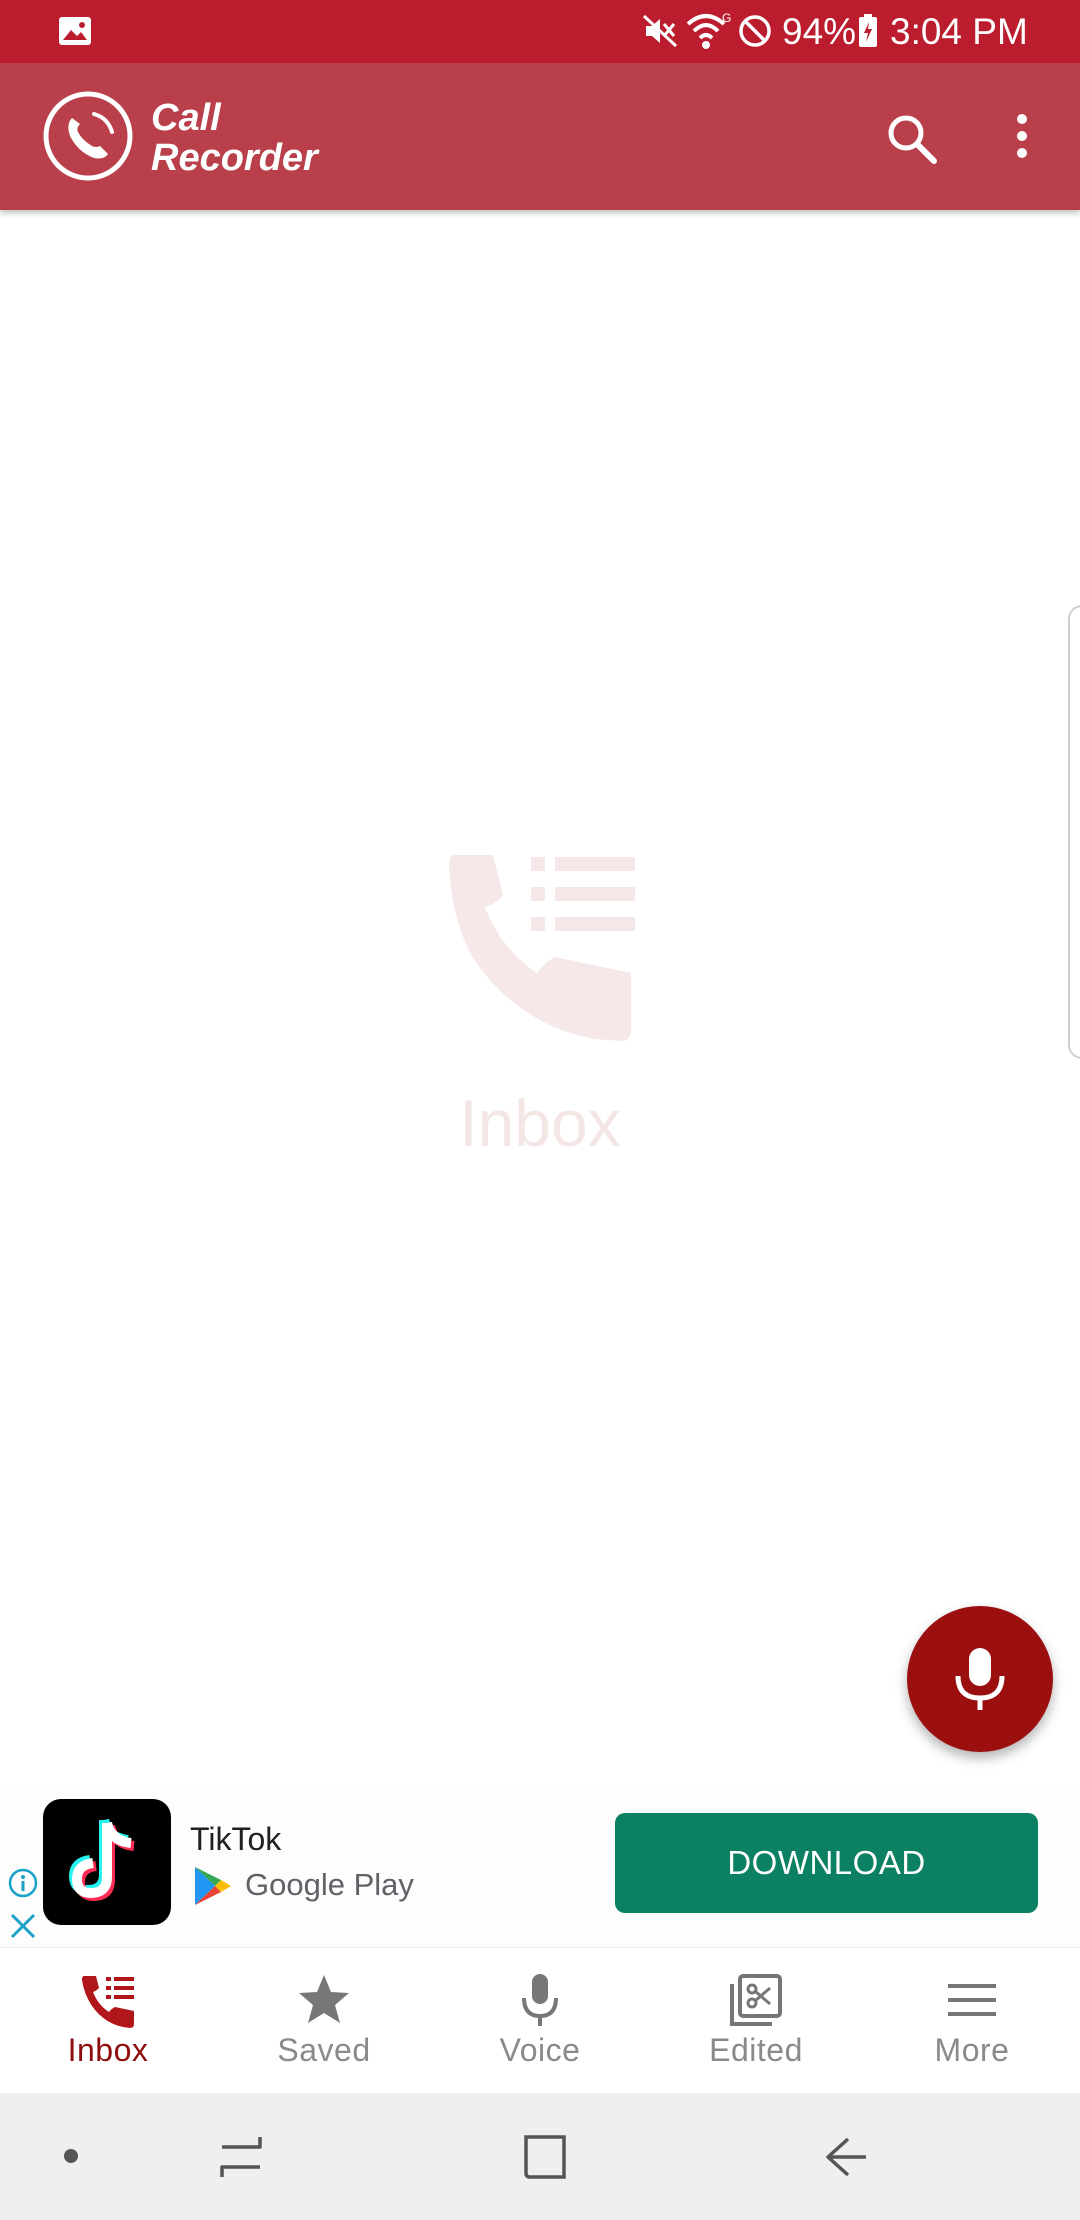 This screenshot has width=1080, height=2220. What do you see at coordinates (329, 1884) in the screenshot?
I see `ad-store-label: Google Play` at bounding box center [329, 1884].